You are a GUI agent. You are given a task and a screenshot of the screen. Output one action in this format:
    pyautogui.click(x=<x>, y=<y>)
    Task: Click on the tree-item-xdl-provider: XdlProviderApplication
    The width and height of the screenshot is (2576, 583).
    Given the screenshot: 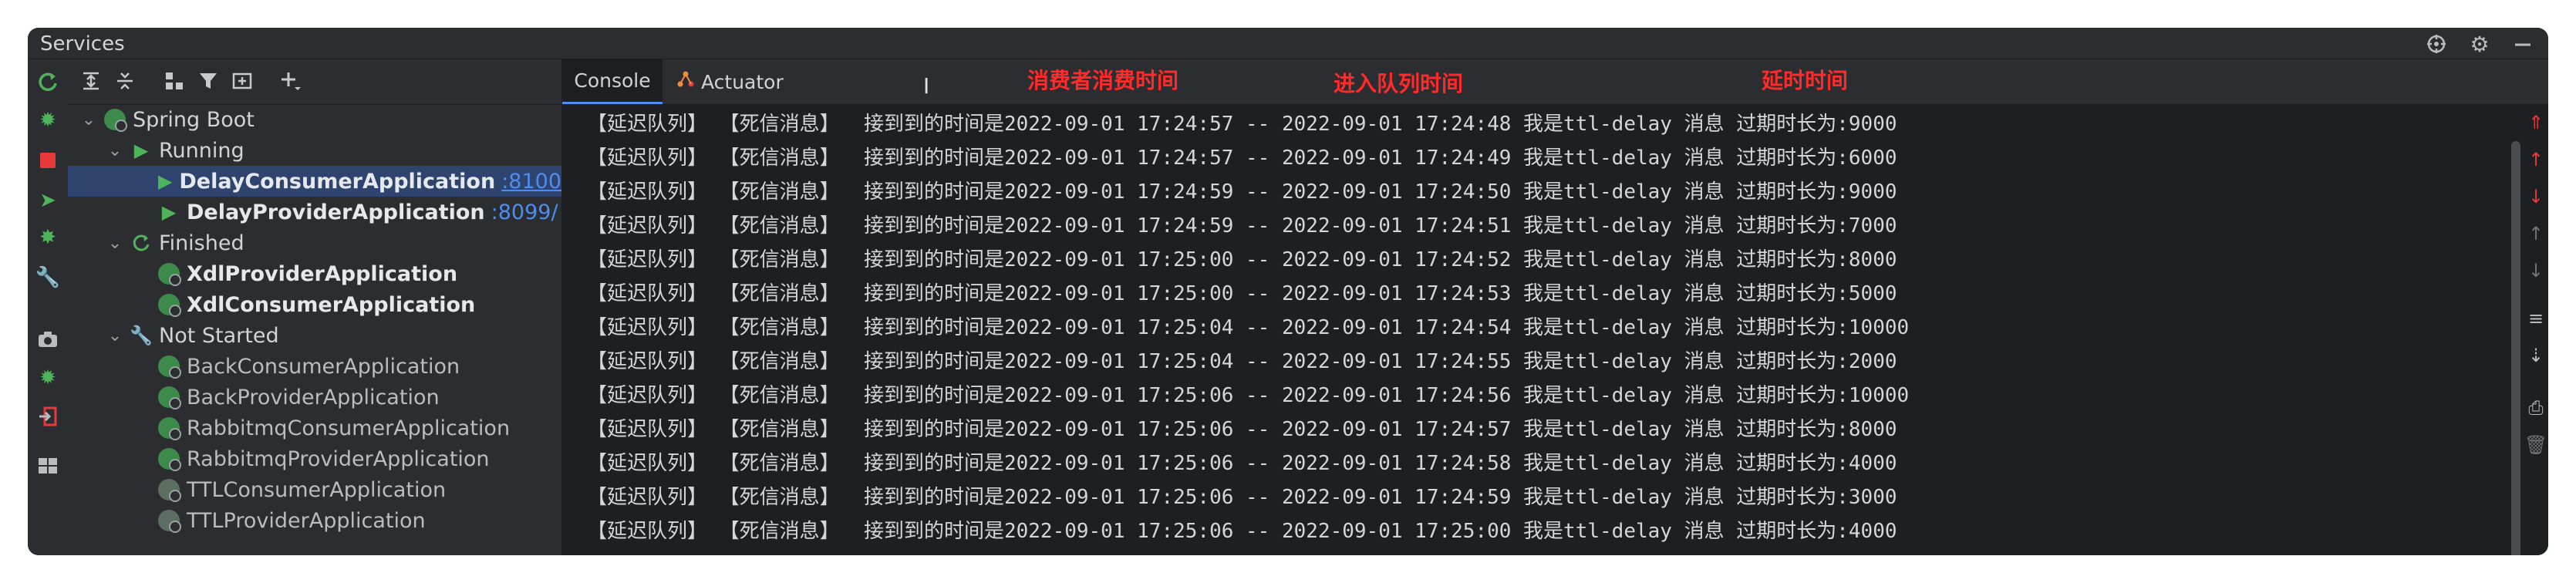 What is the action you would take?
    pyautogui.click(x=314, y=273)
    